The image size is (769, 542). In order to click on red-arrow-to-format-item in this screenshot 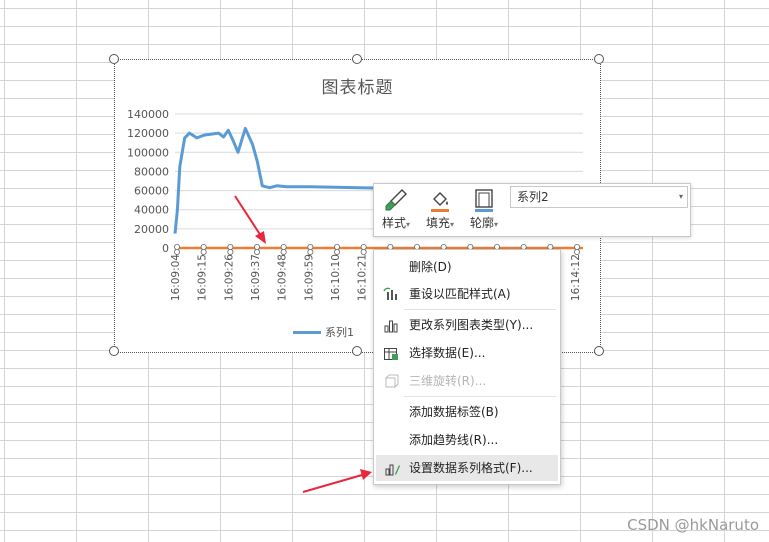, I will do `click(337, 481)`.